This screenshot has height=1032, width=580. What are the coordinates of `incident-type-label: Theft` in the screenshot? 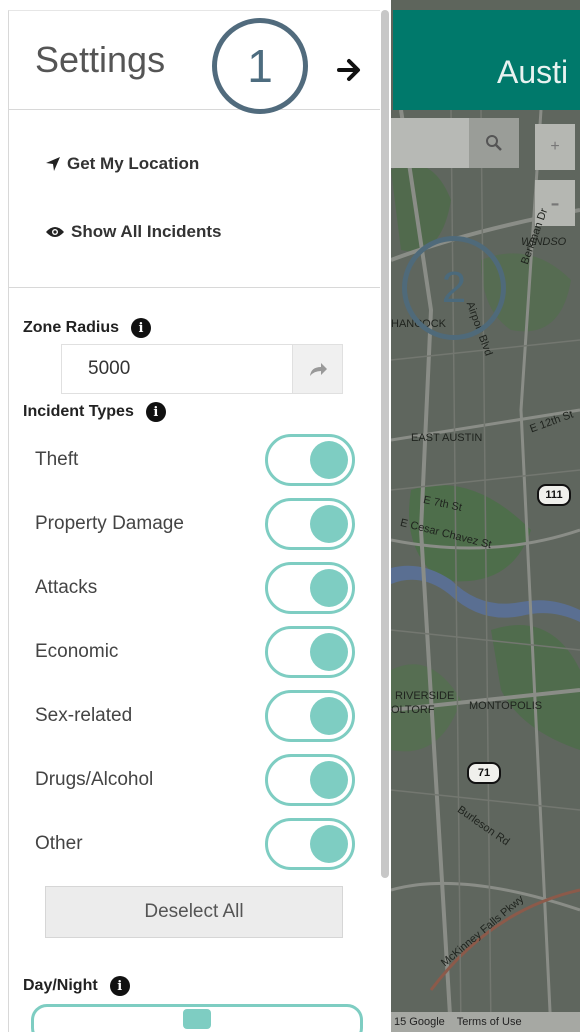 It's located at (57, 459).